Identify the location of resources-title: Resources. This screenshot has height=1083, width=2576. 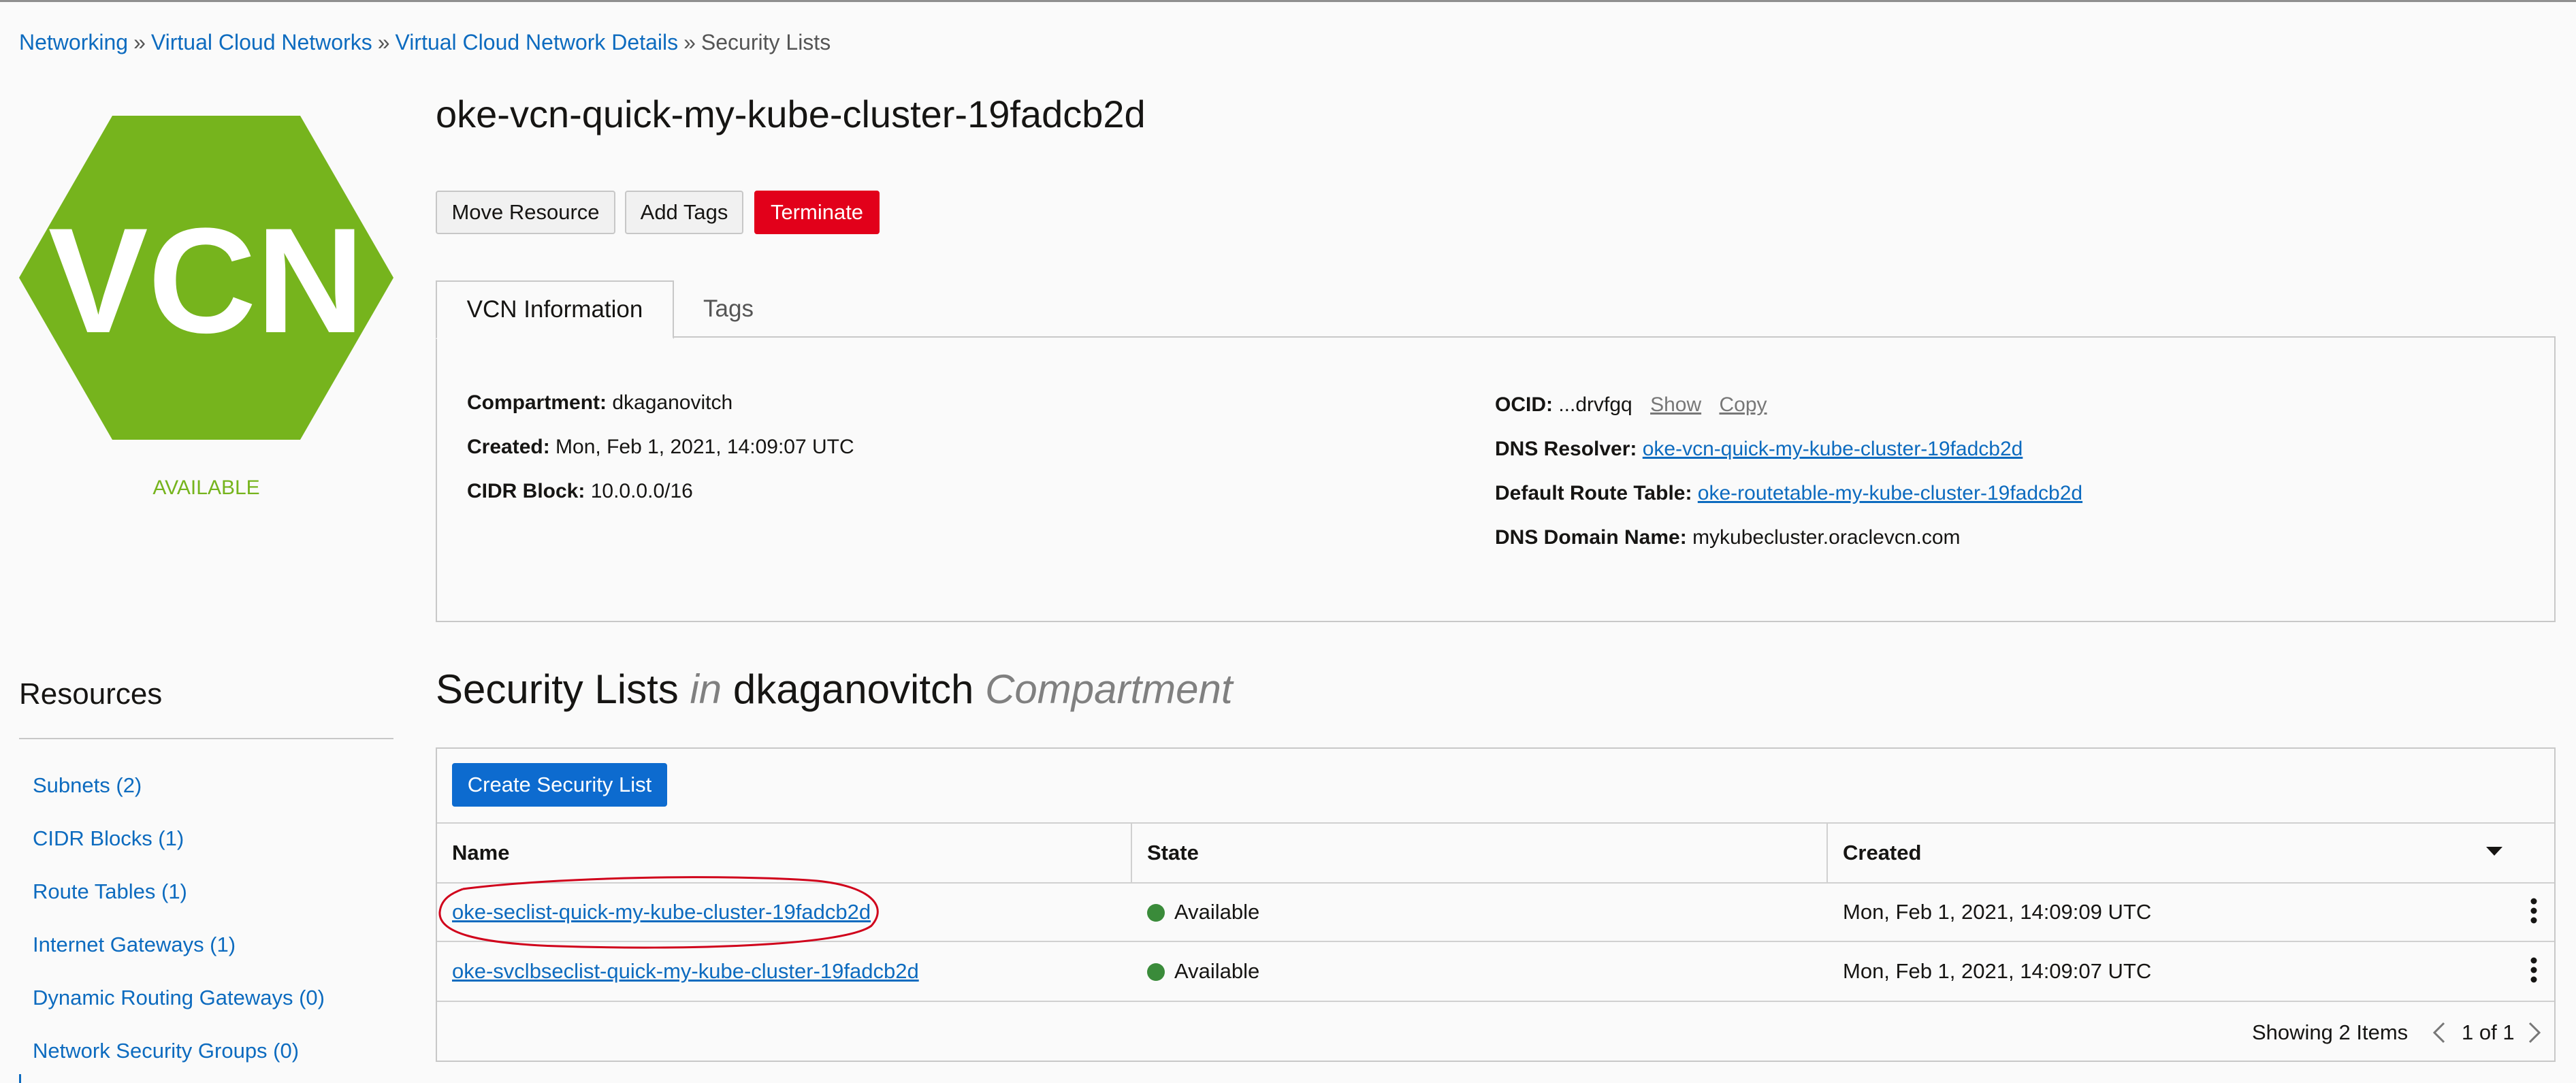
(91, 694).